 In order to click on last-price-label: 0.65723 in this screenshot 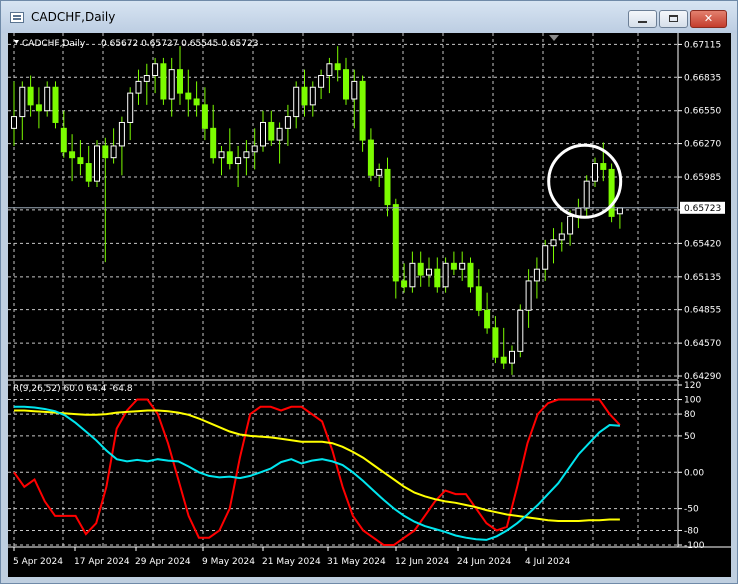, I will do `click(702, 209)`.